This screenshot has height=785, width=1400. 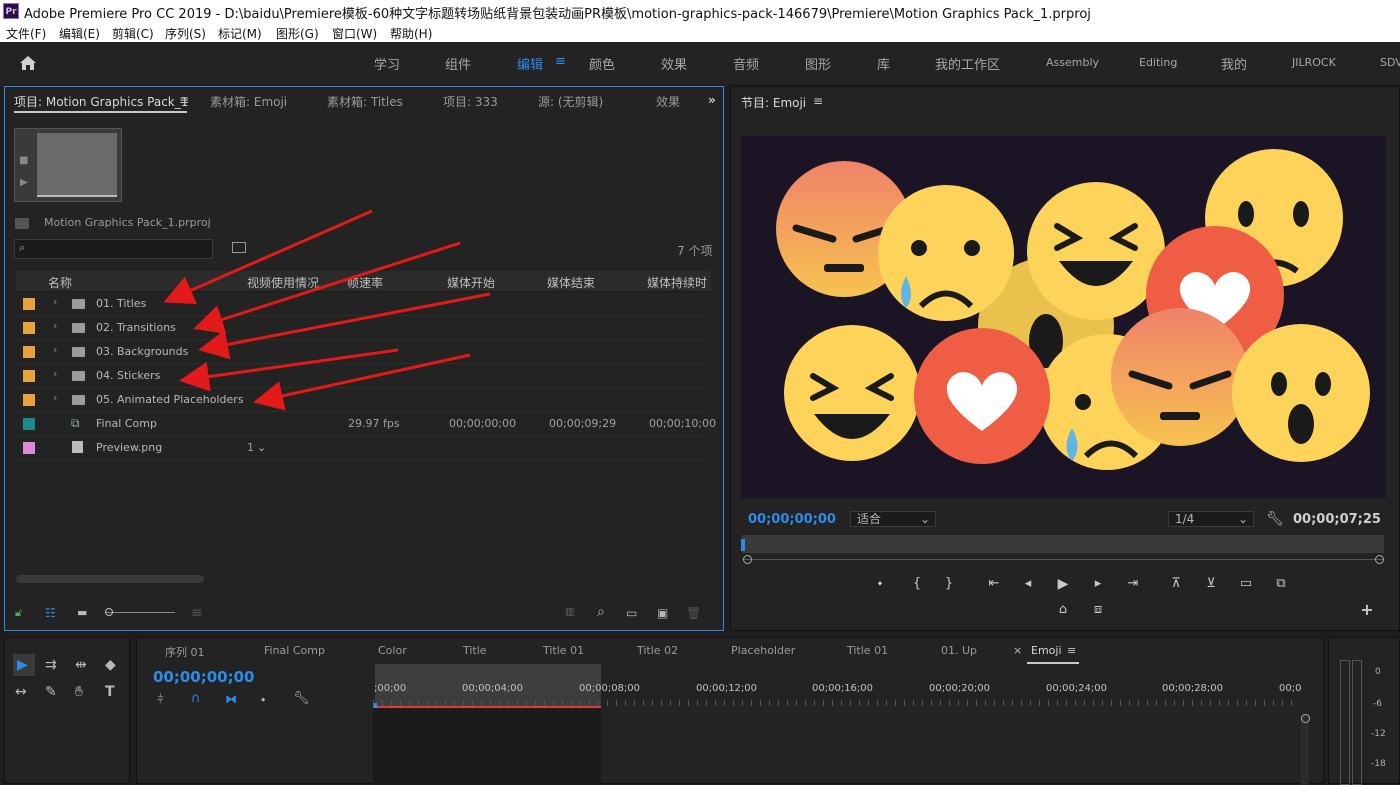 What do you see at coordinates (1063, 559) in the screenshot?
I see `zoom-bar` at bounding box center [1063, 559].